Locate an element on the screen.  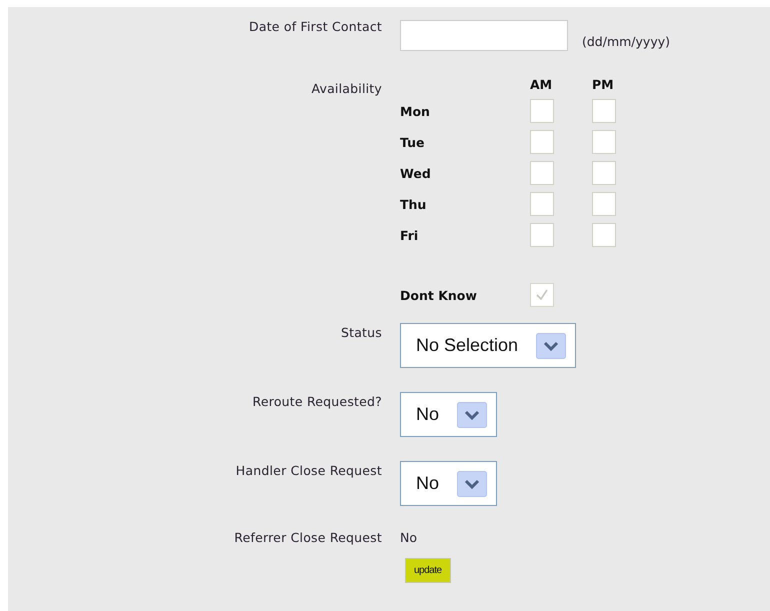
column-header: AM is located at coordinates (542, 84).